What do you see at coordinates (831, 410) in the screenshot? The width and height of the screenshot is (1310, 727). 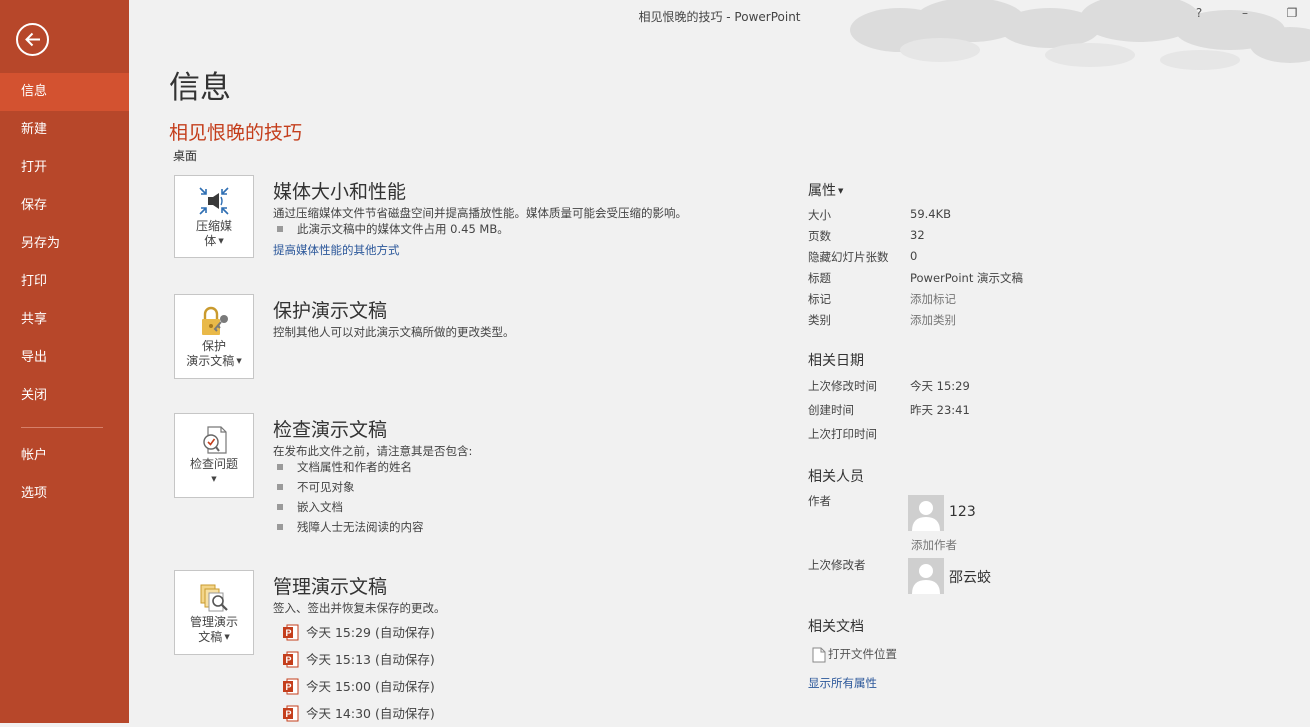 I see `date-key-created: 创建时间` at bounding box center [831, 410].